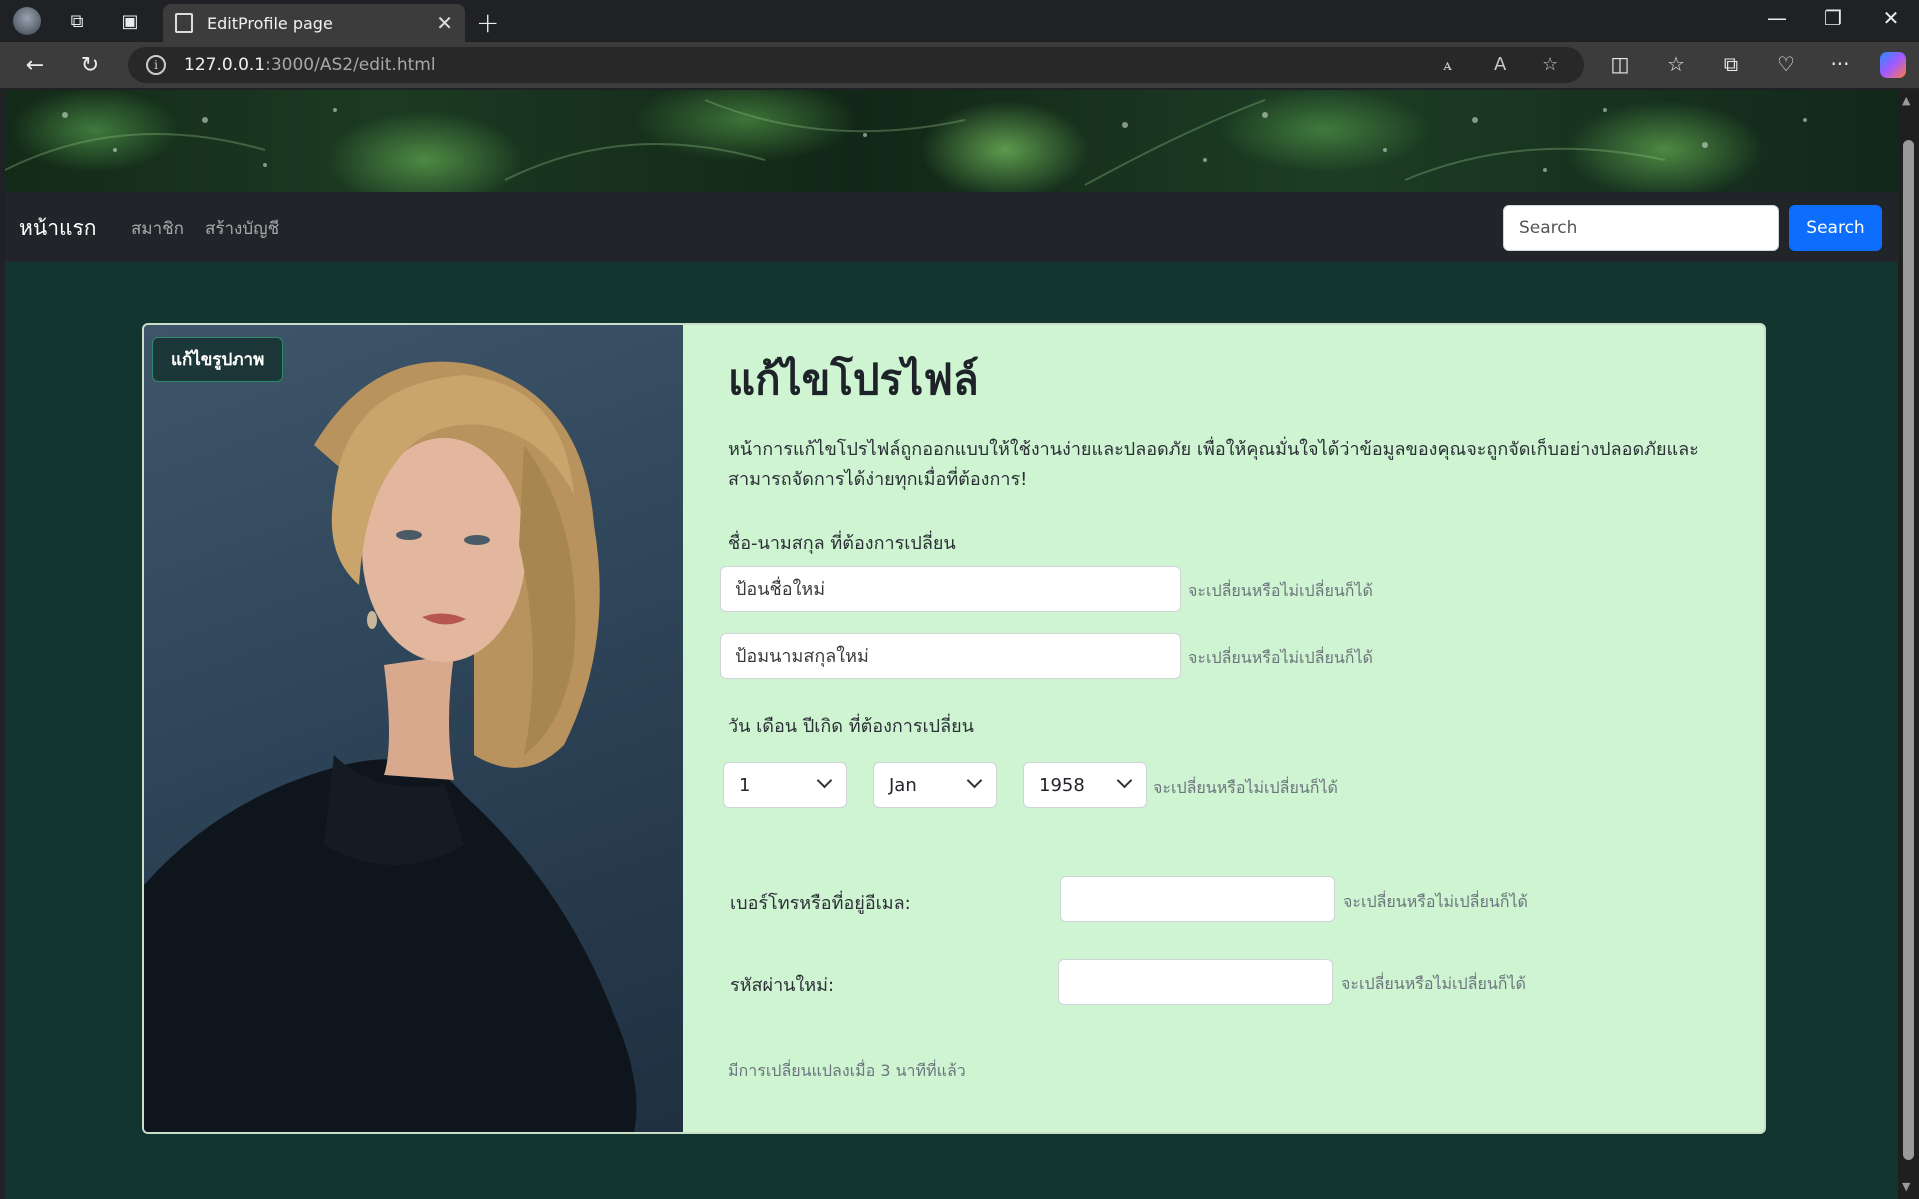  Describe the element at coordinates (35, 65) in the screenshot. I see `back-icon: ←` at that location.